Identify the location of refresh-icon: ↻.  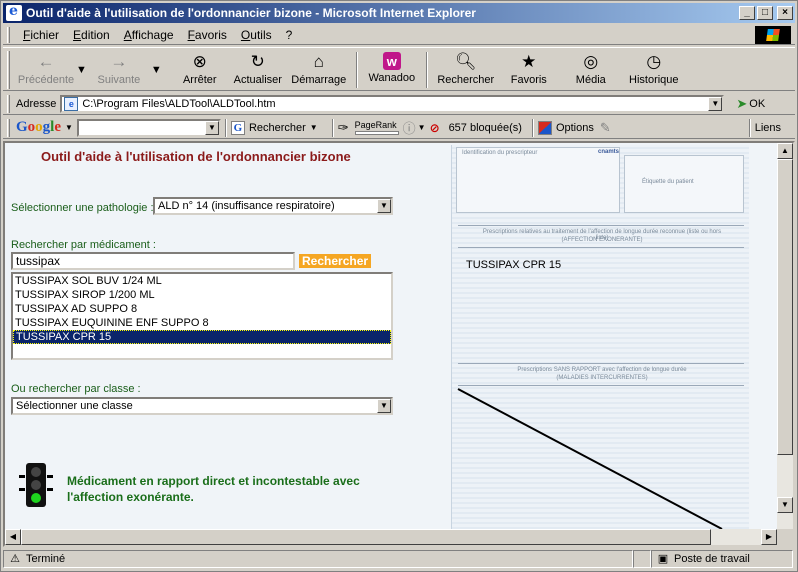
(257, 61).